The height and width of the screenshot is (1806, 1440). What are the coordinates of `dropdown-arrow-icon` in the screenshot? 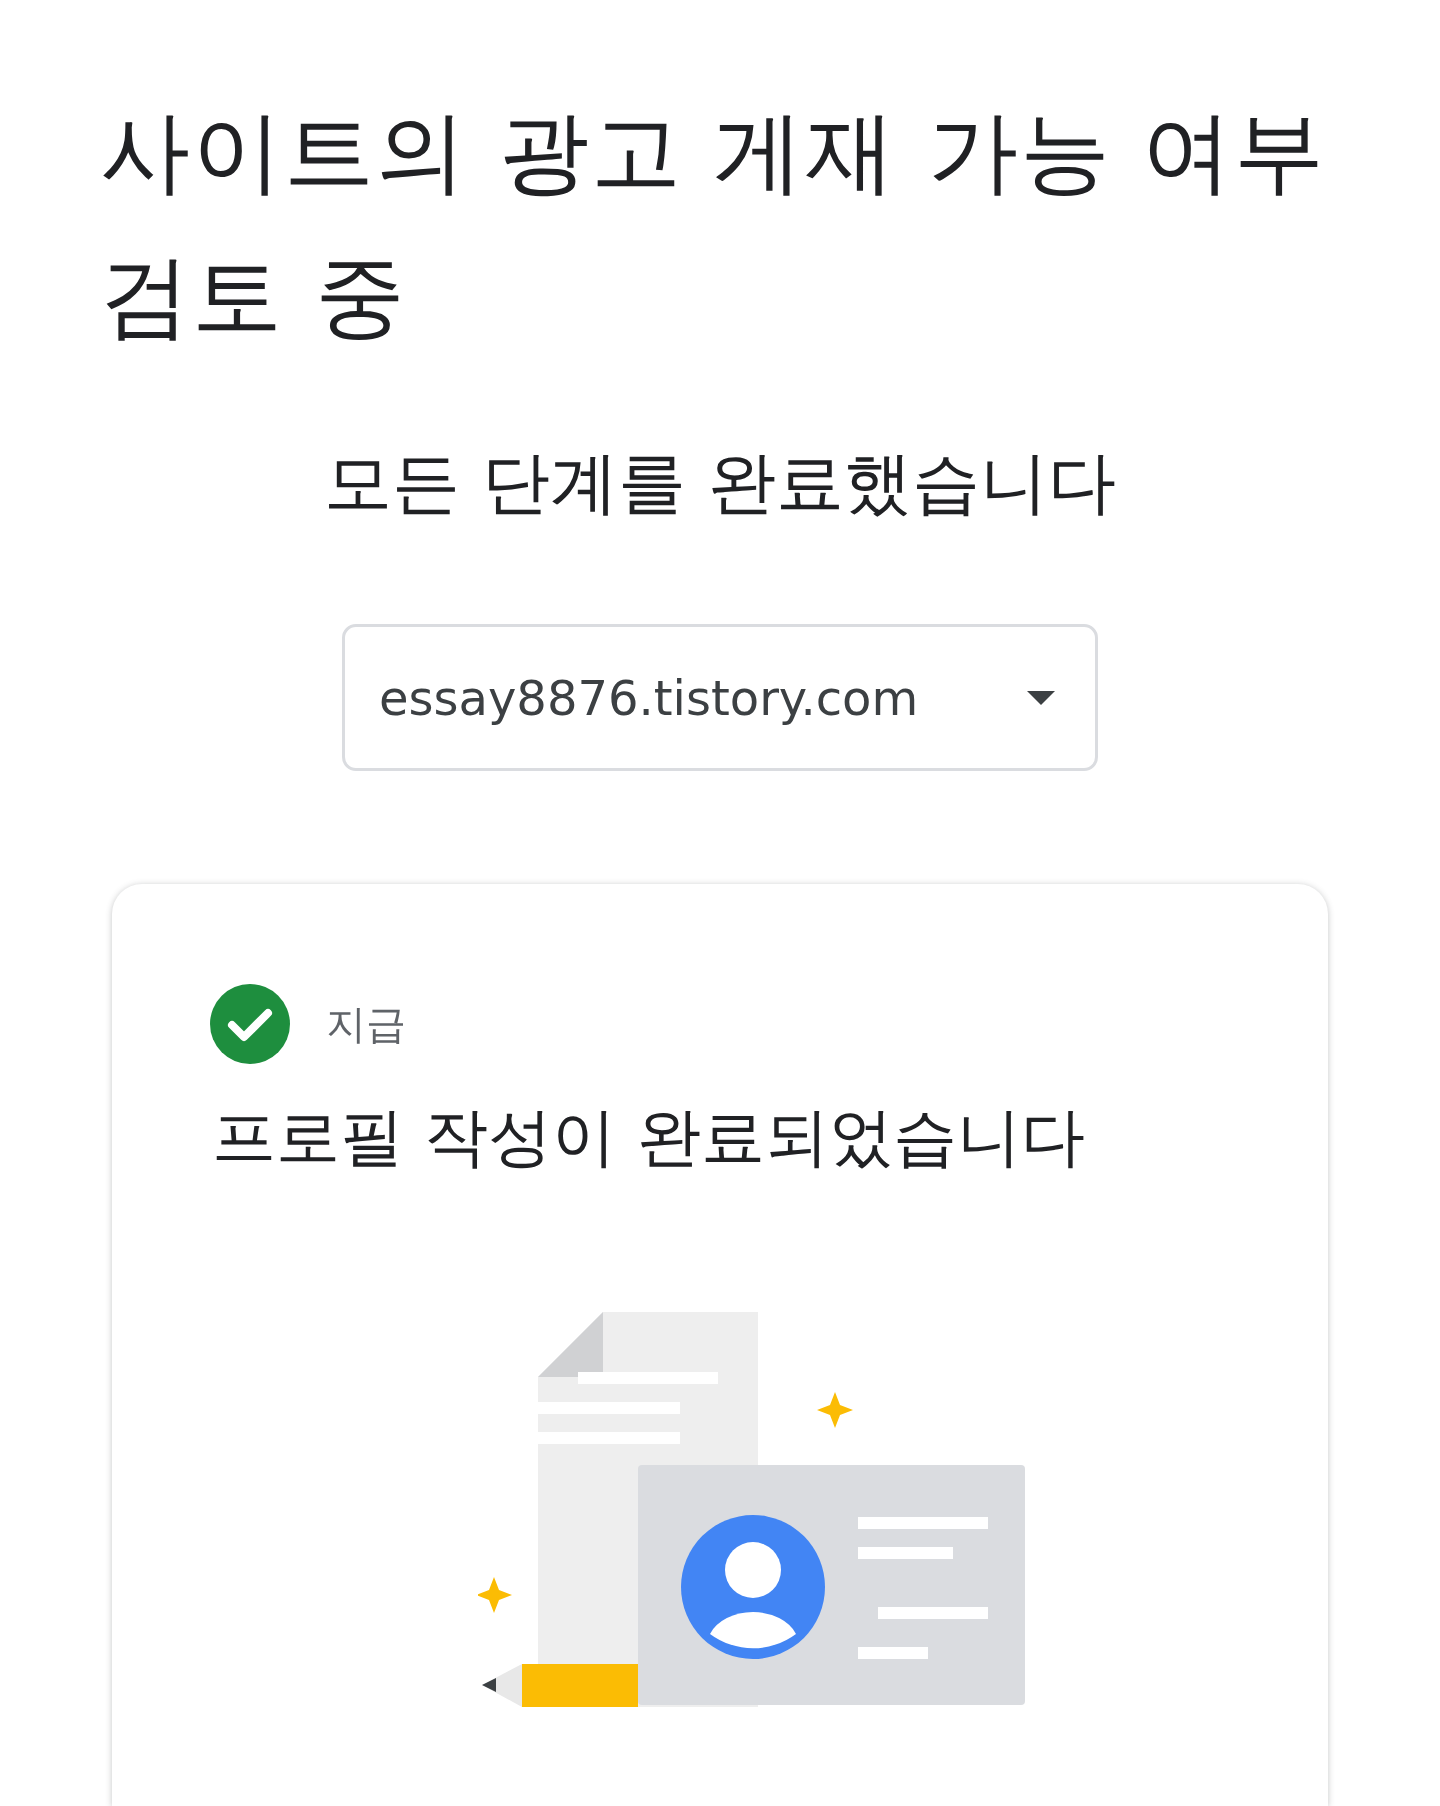 It's located at (1041, 697).